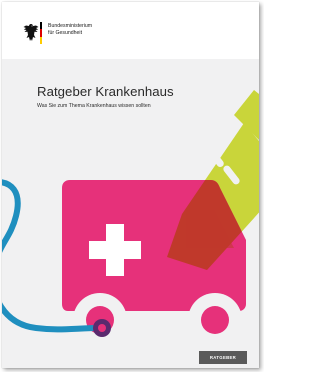 The width and height of the screenshot is (320, 372). I want to click on ratgeber-badge: RATGEBER, so click(223, 357).